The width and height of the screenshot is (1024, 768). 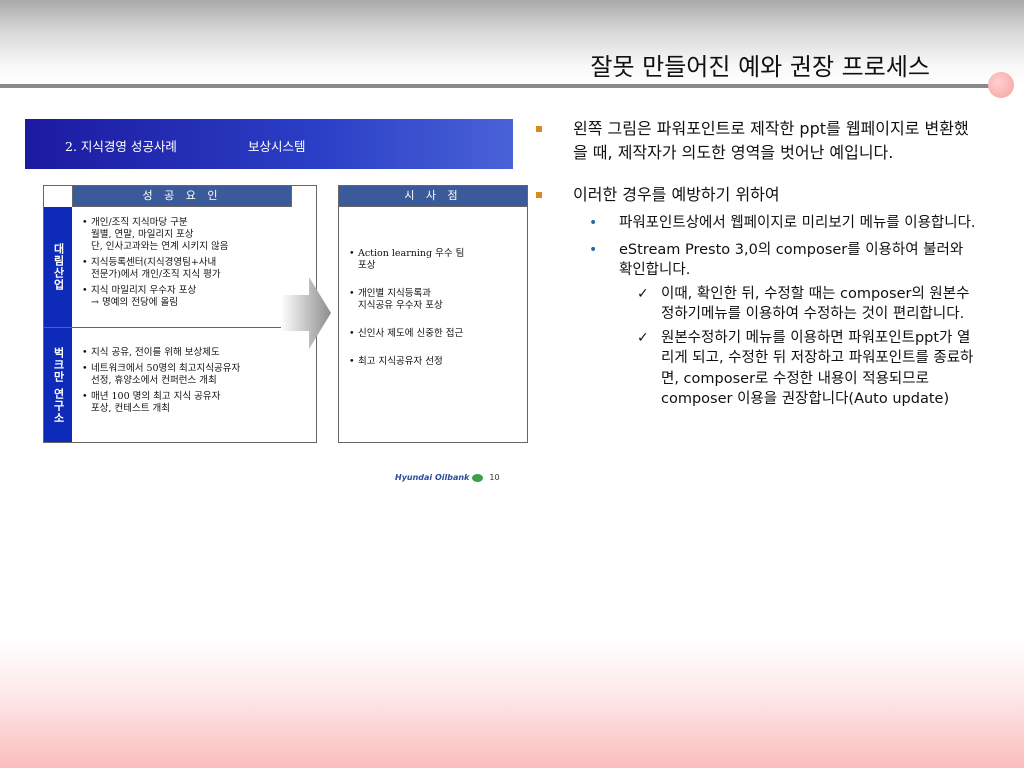 What do you see at coordinates (676, 194) in the screenshot?
I see `bullet-text: 이러한 경우를 예방하기 위하여` at bounding box center [676, 194].